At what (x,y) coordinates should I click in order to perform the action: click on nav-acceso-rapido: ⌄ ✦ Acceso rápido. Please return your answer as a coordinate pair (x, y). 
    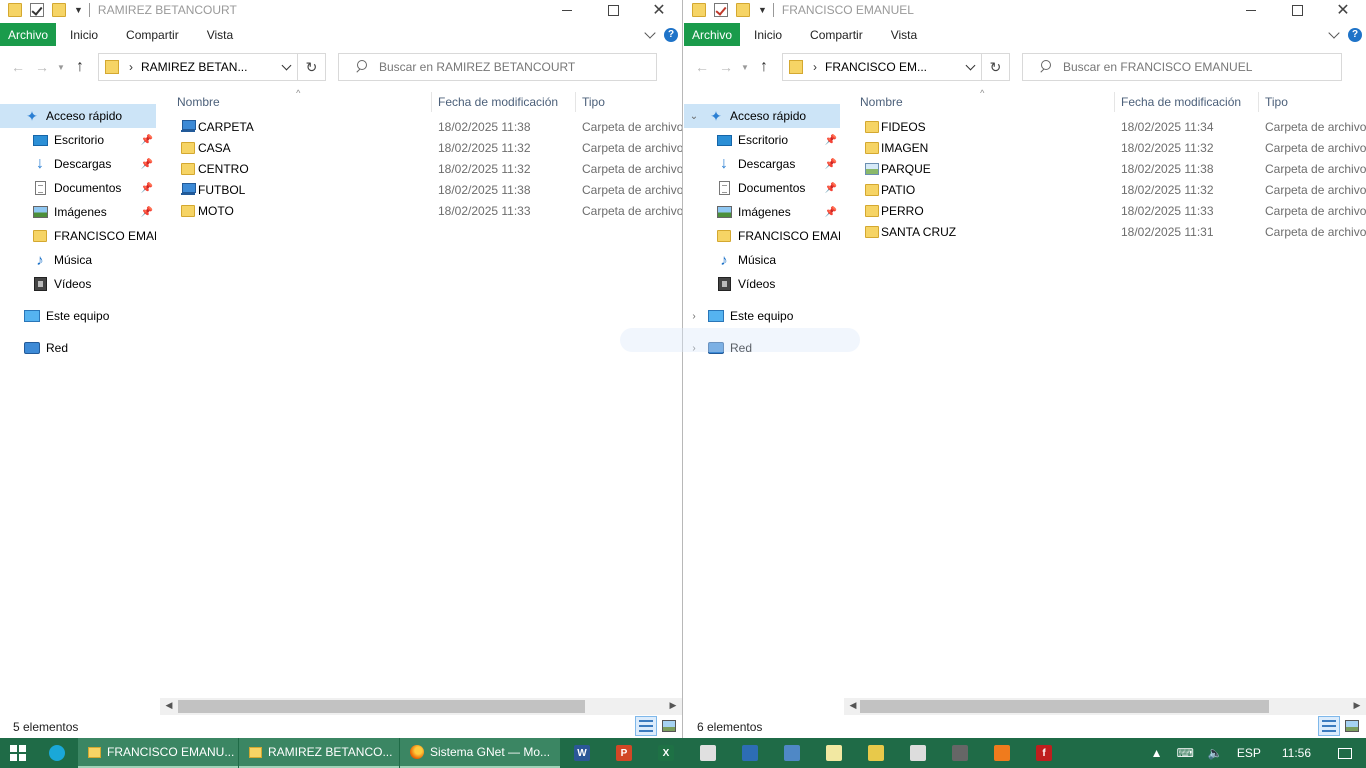
    Looking at the image, I should click on (762, 116).